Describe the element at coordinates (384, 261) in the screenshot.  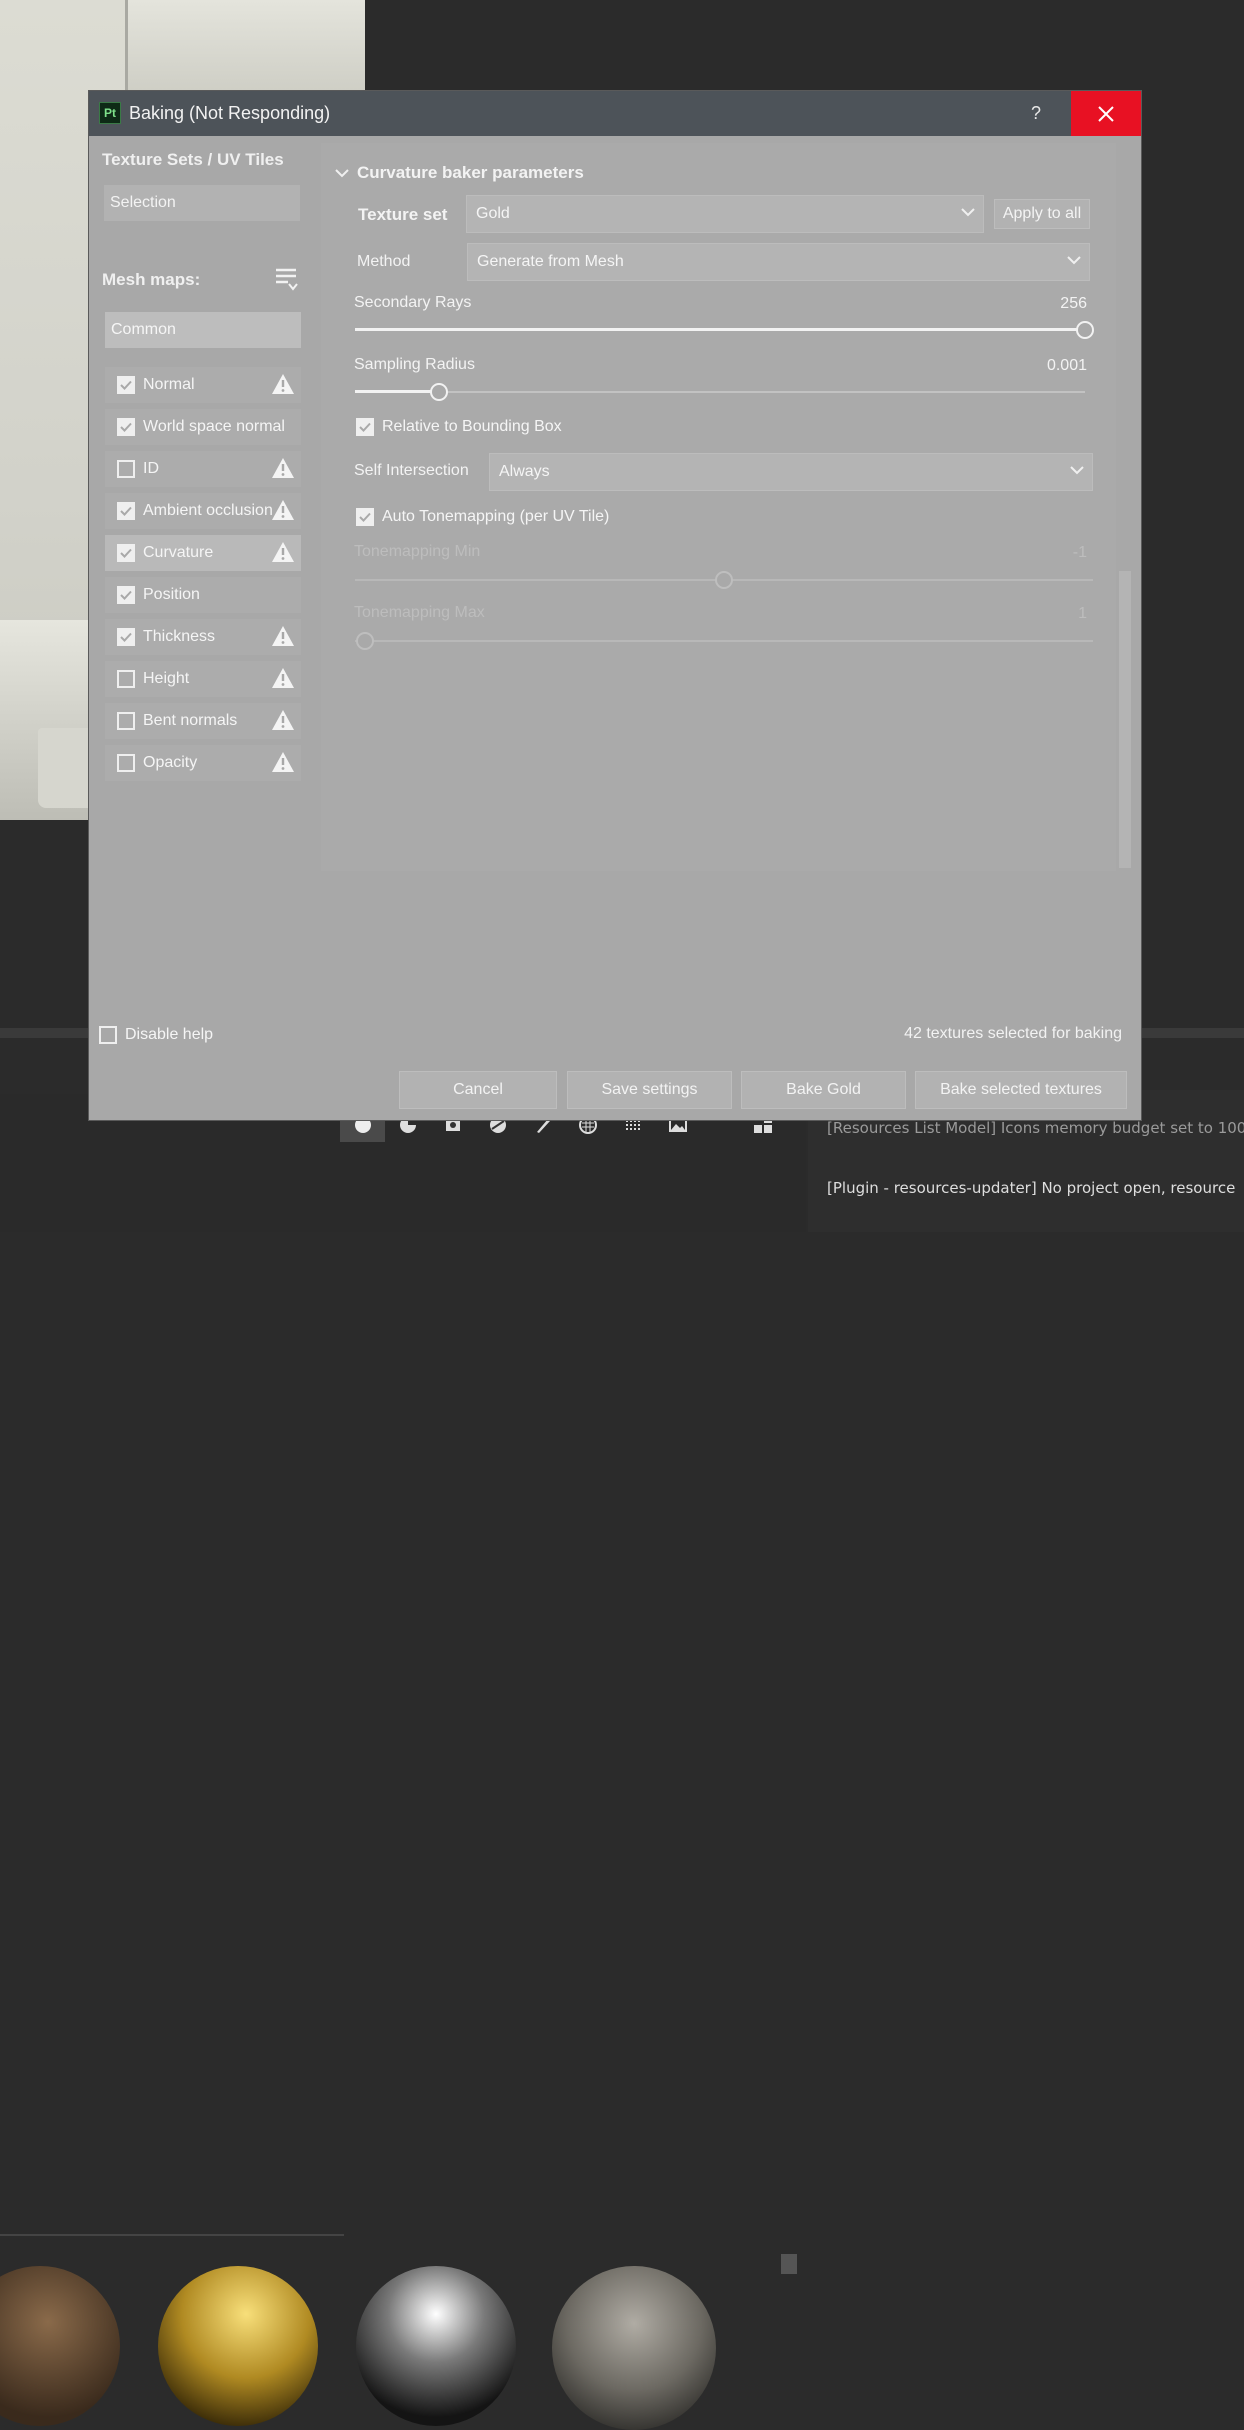
I see `method-label: Method` at that location.